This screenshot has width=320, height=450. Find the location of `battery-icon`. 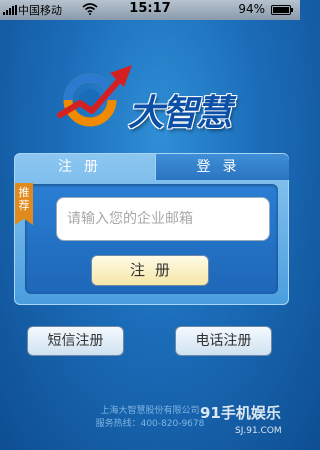

battery-icon is located at coordinates (282, 10).